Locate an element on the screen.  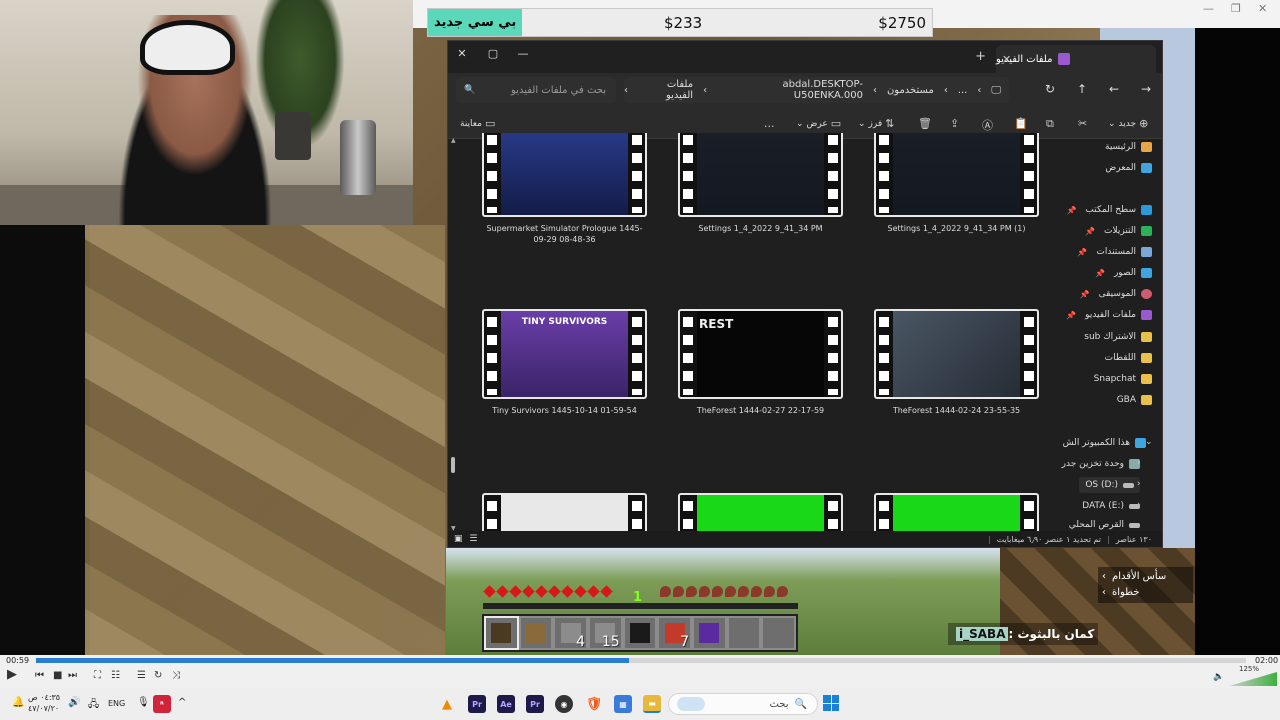
hotbar-slot: 7 is located at coordinates (675, 633).